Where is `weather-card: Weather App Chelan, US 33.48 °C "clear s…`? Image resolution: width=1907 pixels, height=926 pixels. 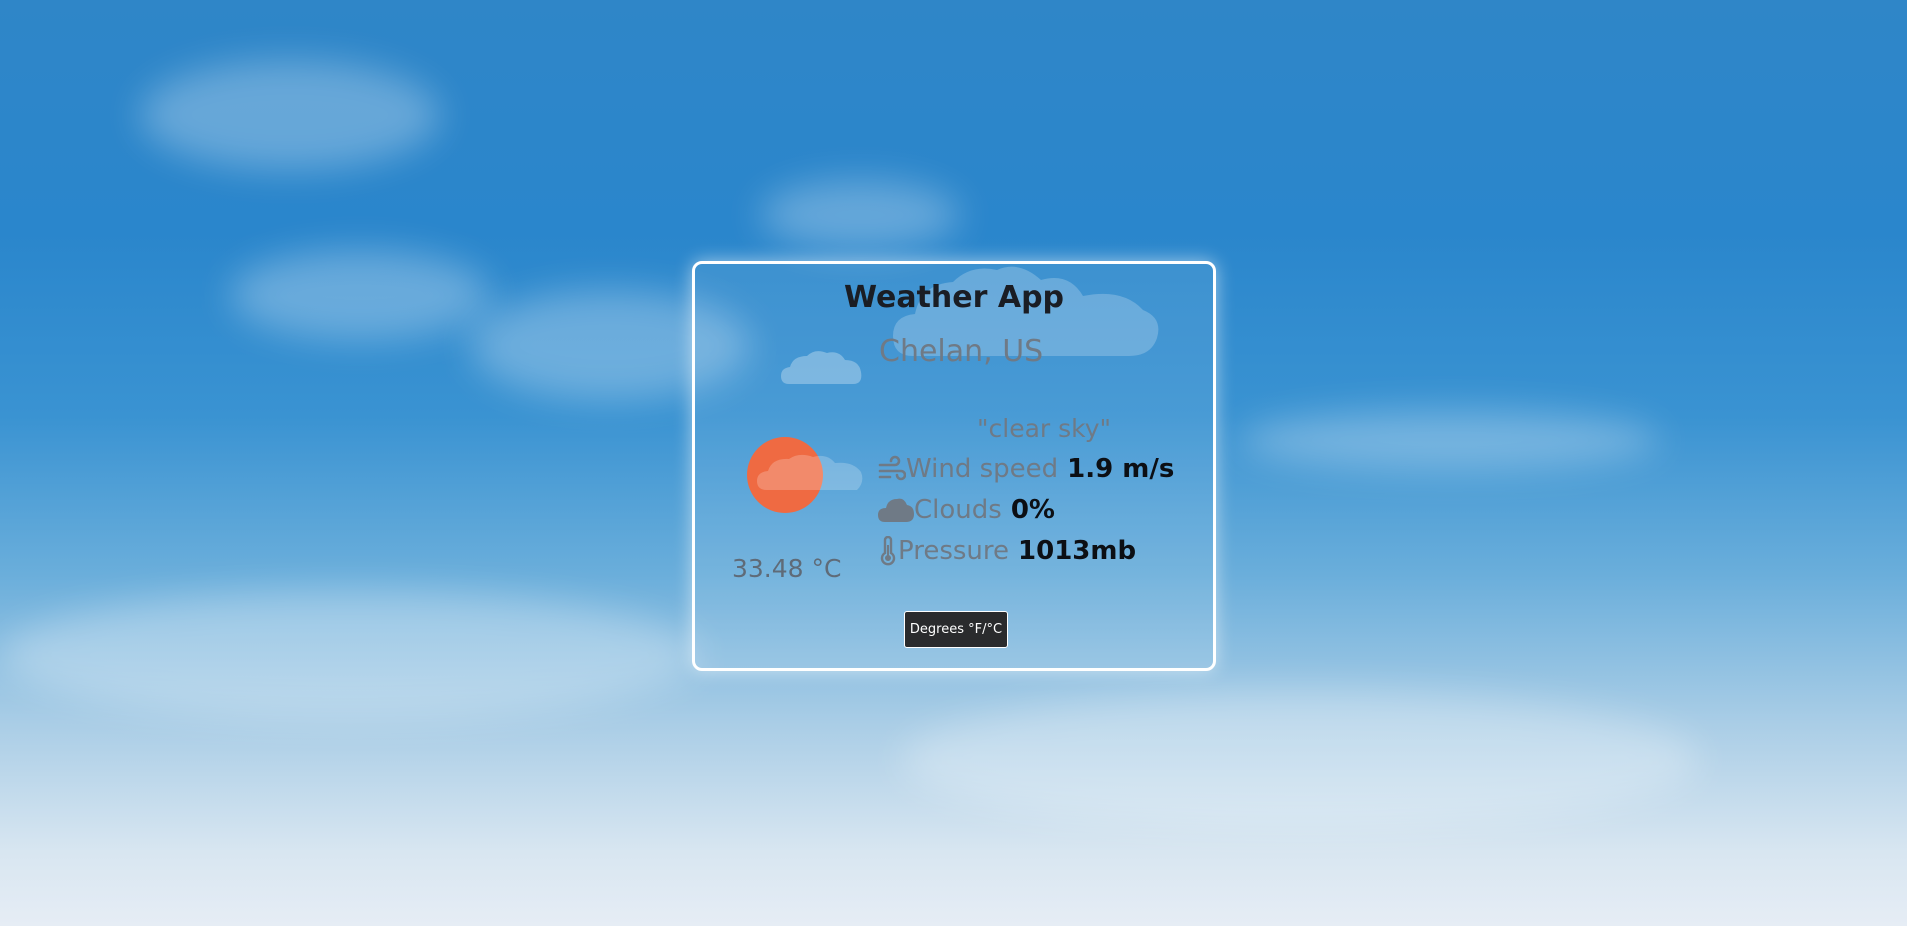
weather-card: Weather App Chelan, US 33.48 °C "clear s… is located at coordinates (954, 466).